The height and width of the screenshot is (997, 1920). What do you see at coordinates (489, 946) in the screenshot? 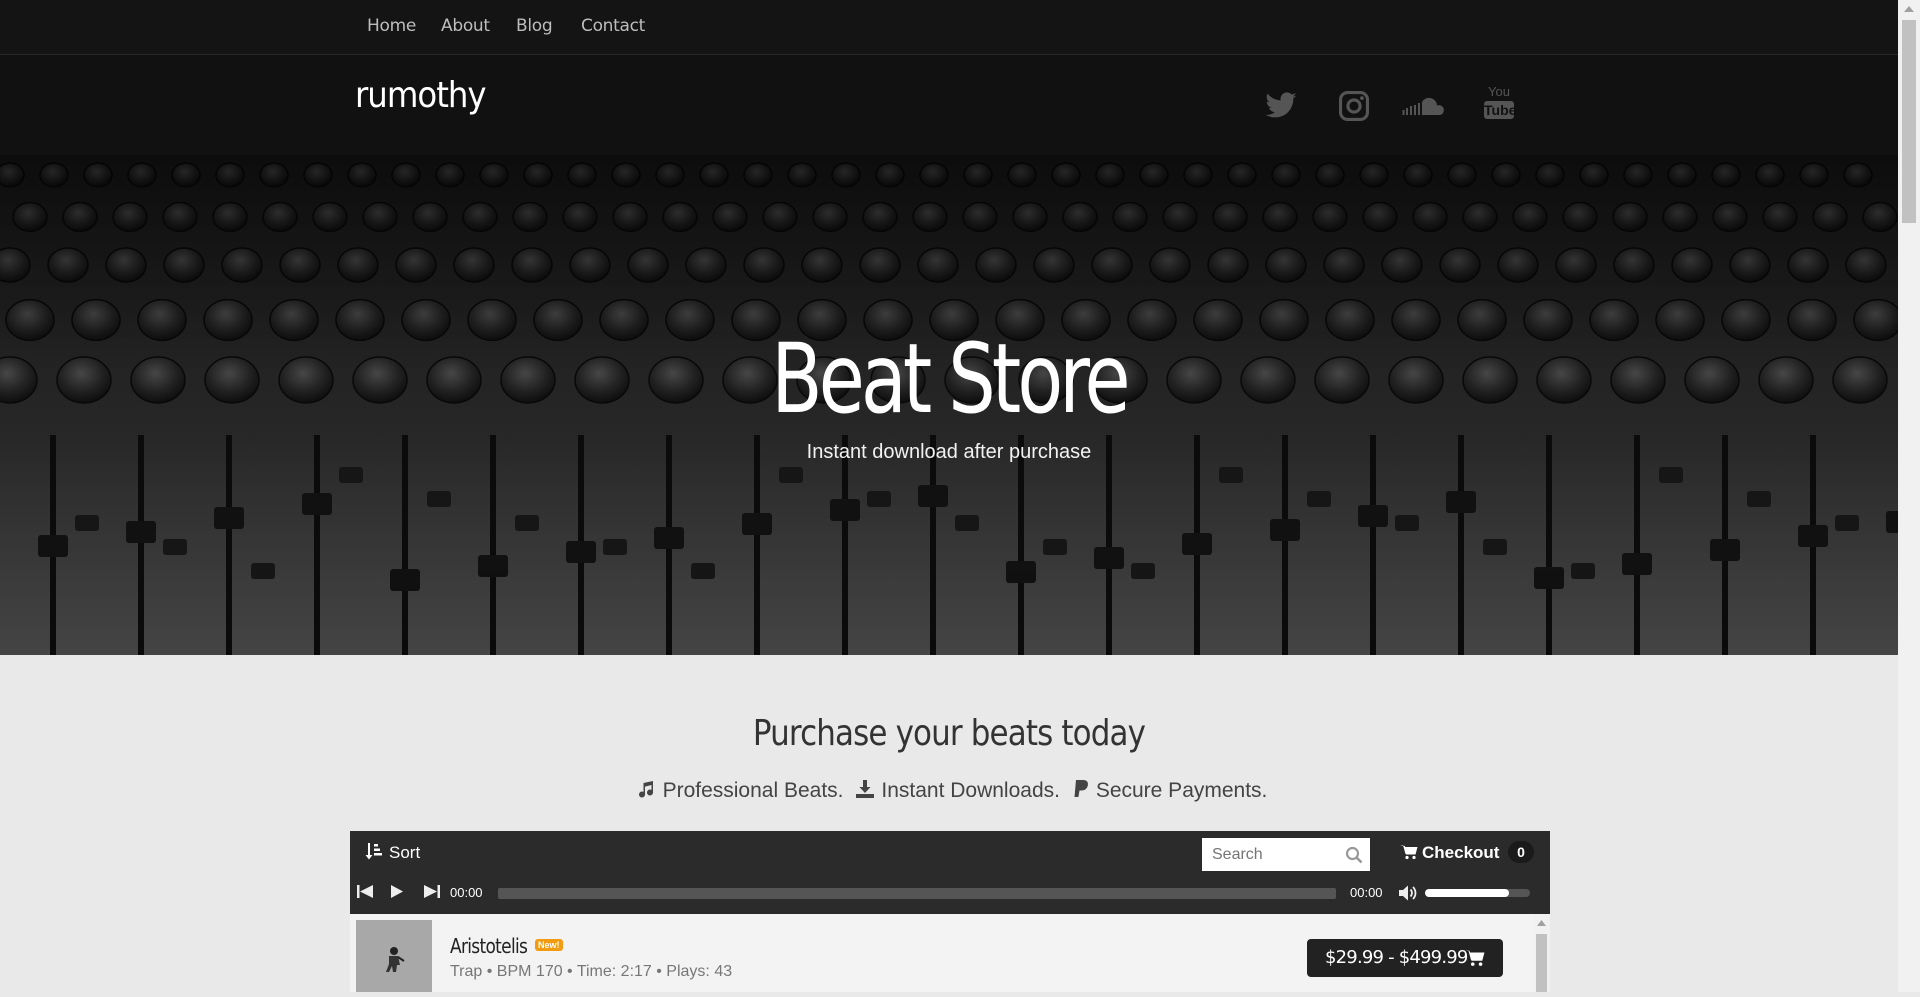
I see `track-title: Aristotelis` at bounding box center [489, 946].